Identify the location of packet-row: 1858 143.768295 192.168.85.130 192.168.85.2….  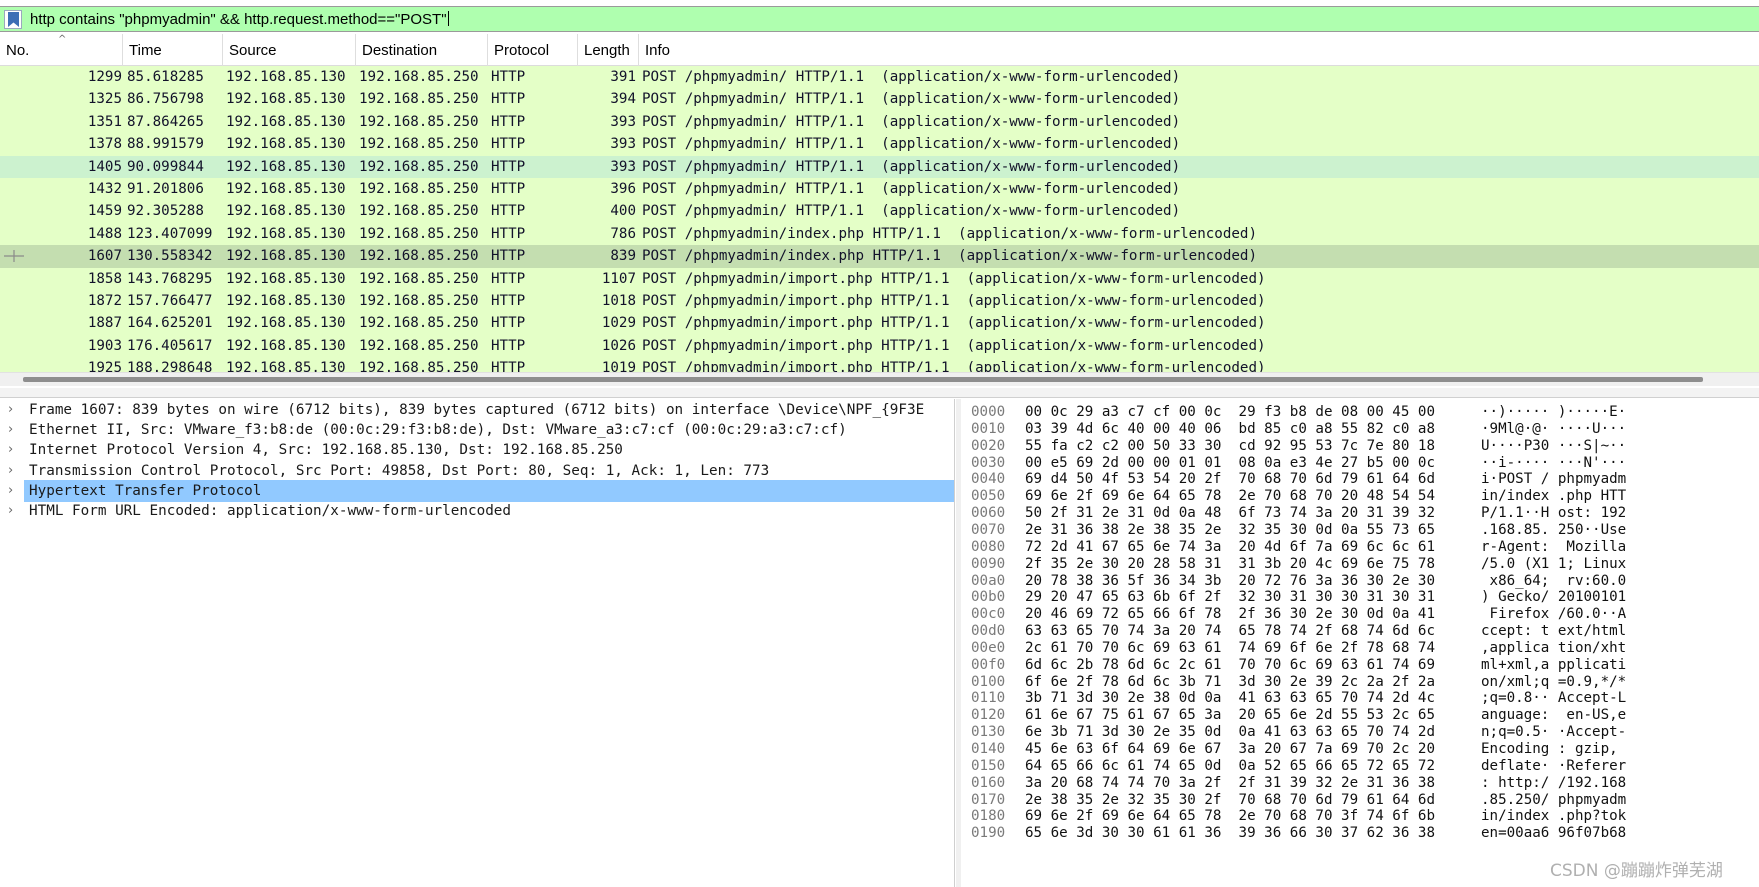
(879, 278).